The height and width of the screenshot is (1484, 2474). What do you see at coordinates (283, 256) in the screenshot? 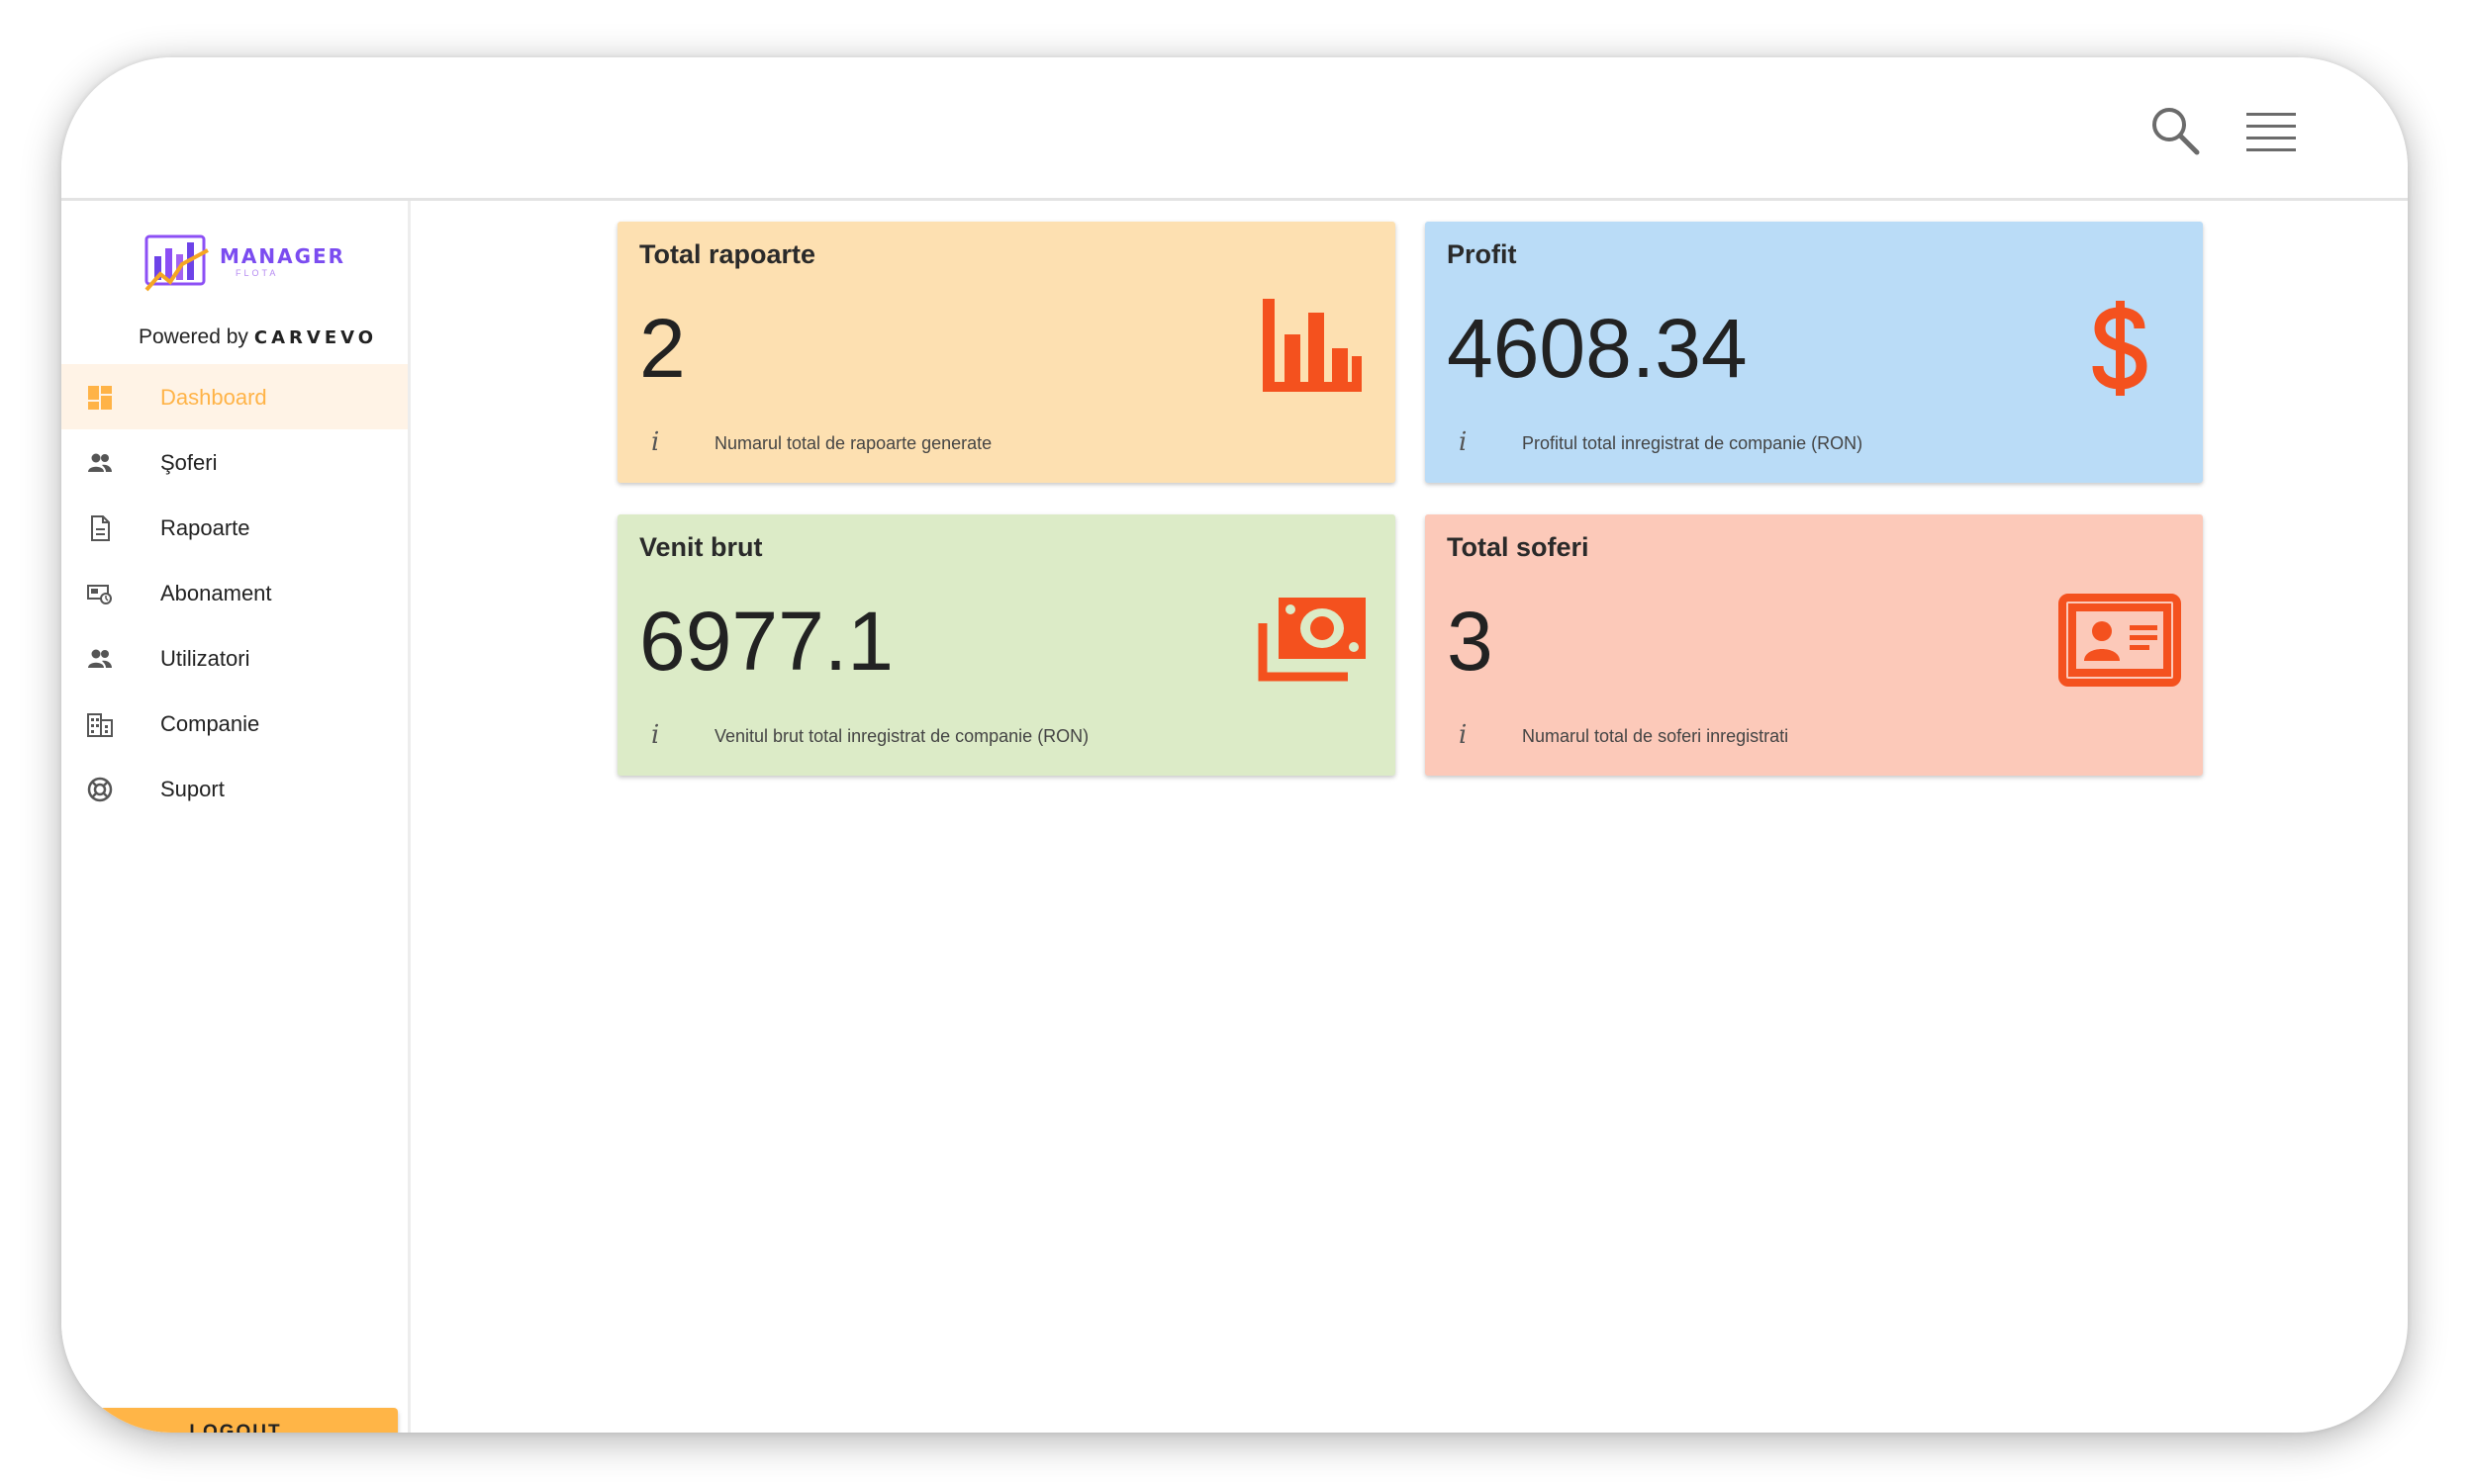
I see `logo-text: MANAGER` at bounding box center [283, 256].